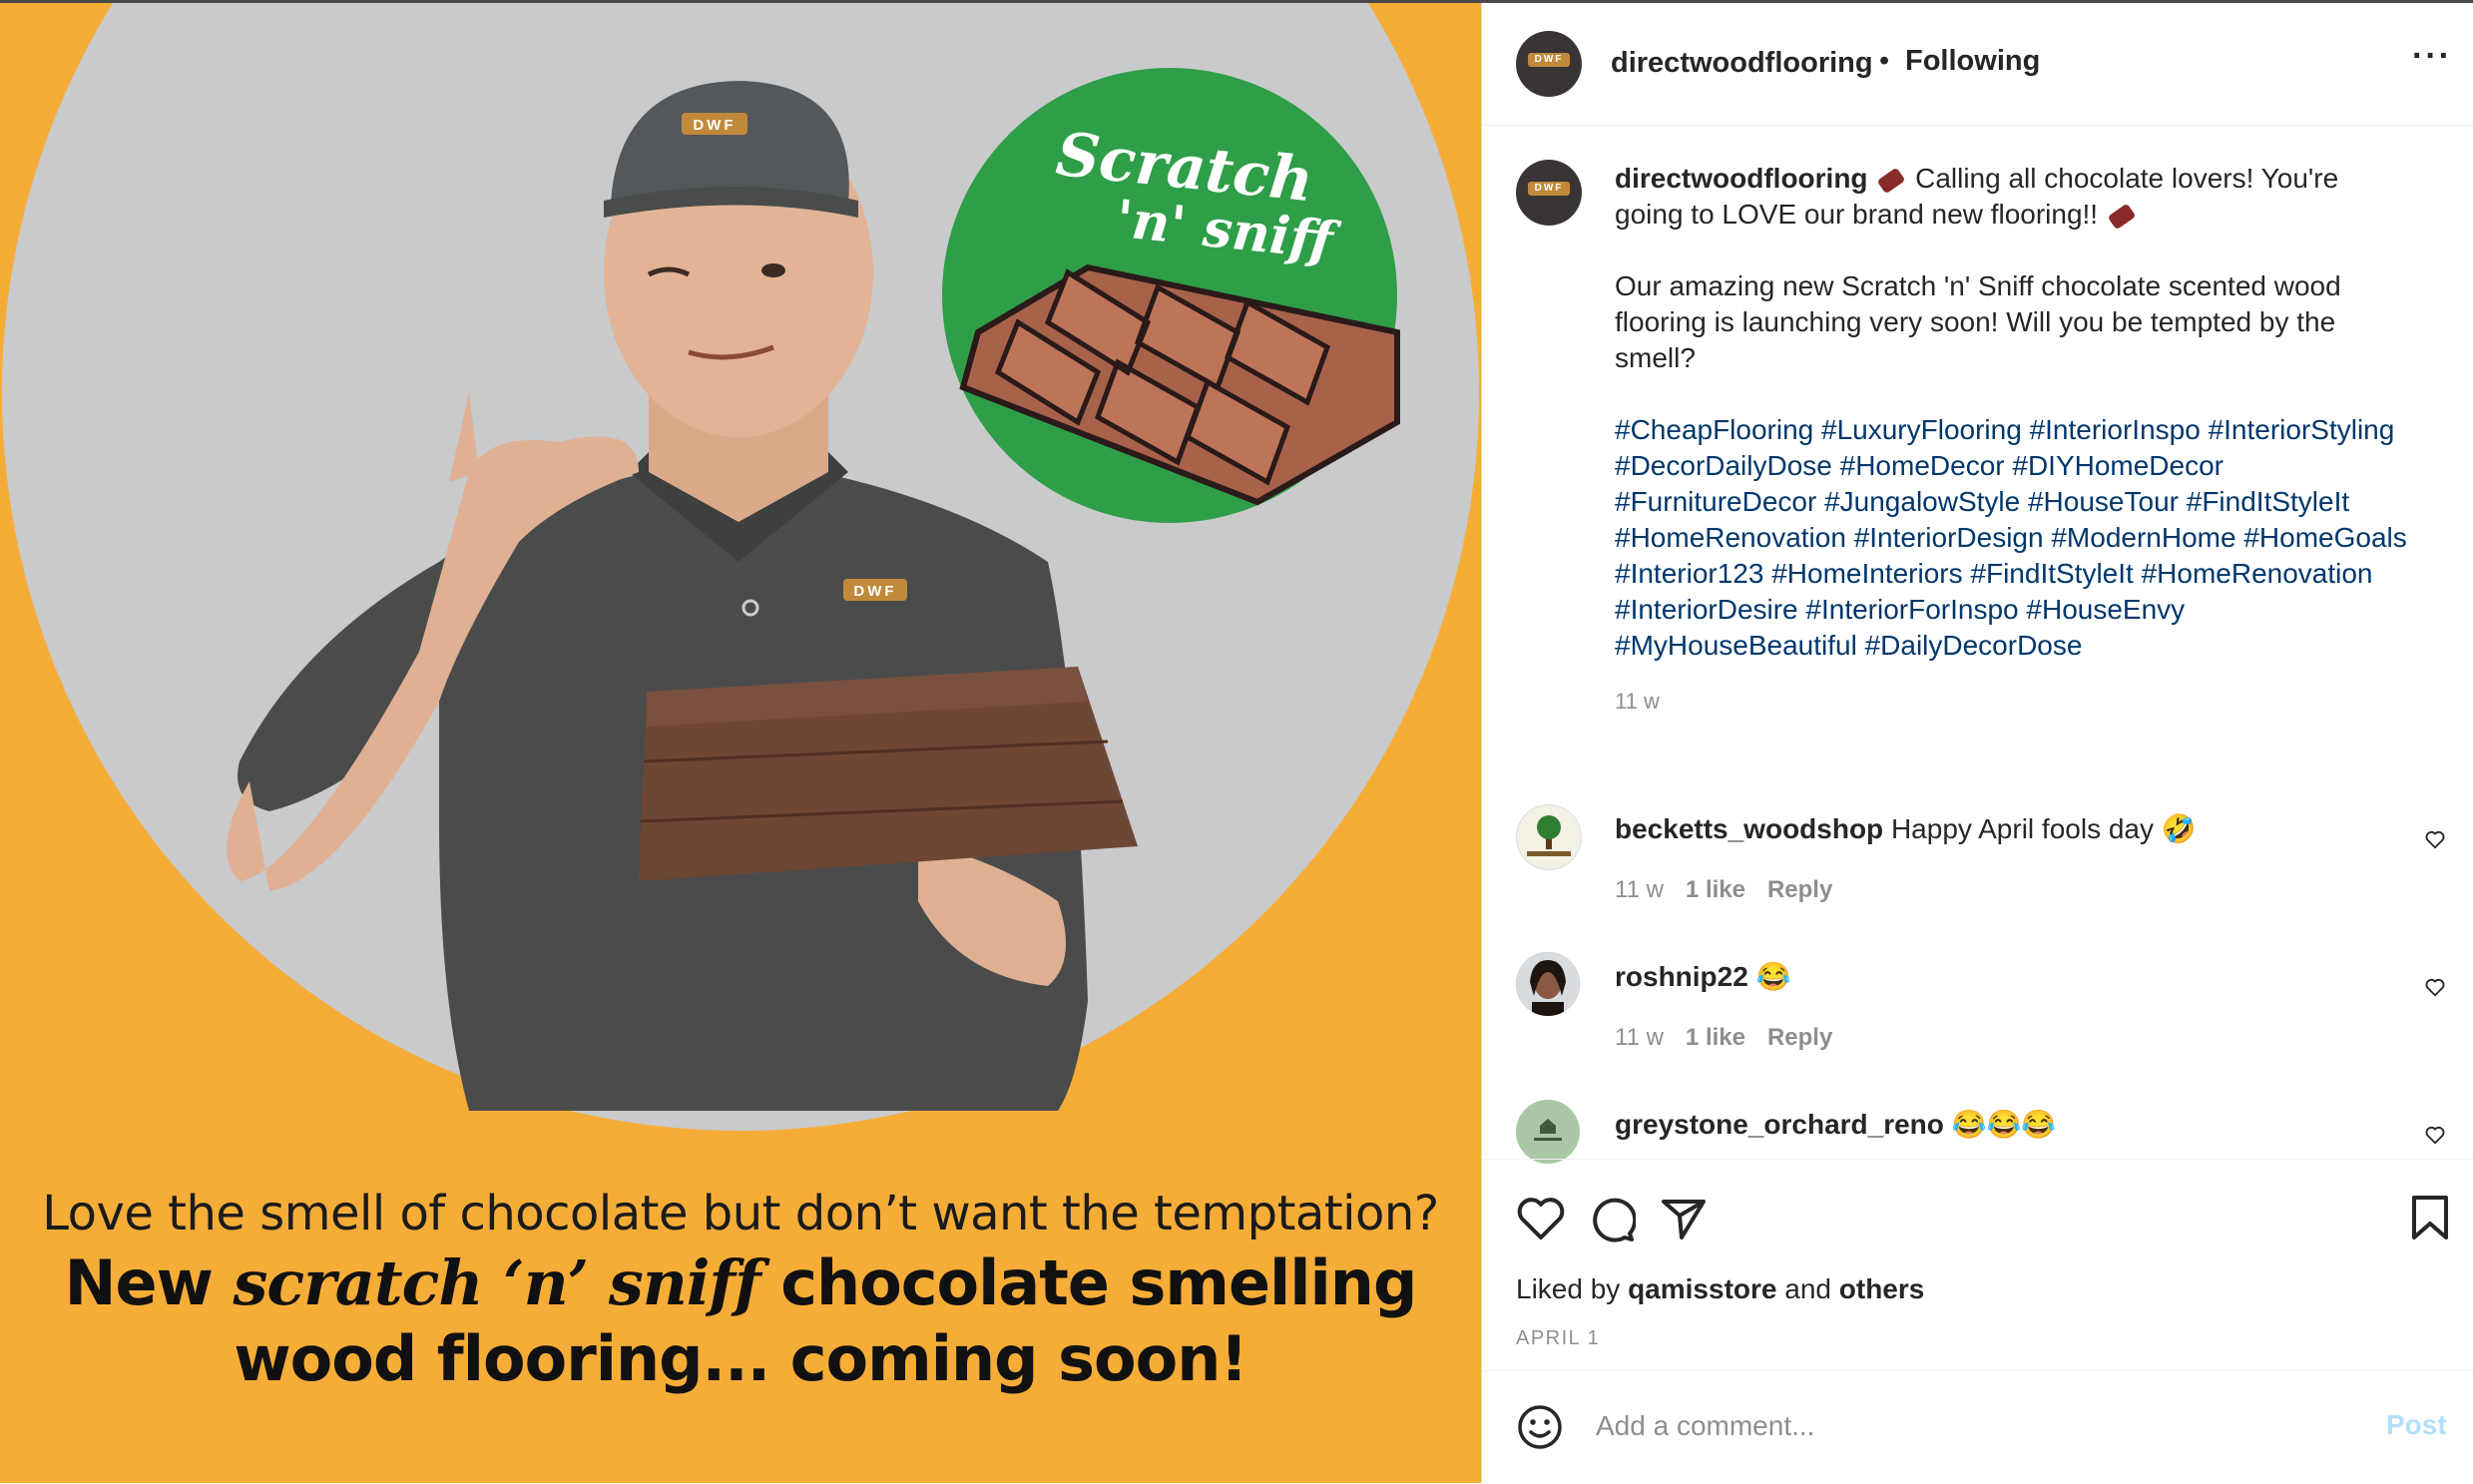 The image size is (2473, 1484). Describe the element at coordinates (1702, 1288) in the screenshot. I see `liked-user: qamisstore` at that location.